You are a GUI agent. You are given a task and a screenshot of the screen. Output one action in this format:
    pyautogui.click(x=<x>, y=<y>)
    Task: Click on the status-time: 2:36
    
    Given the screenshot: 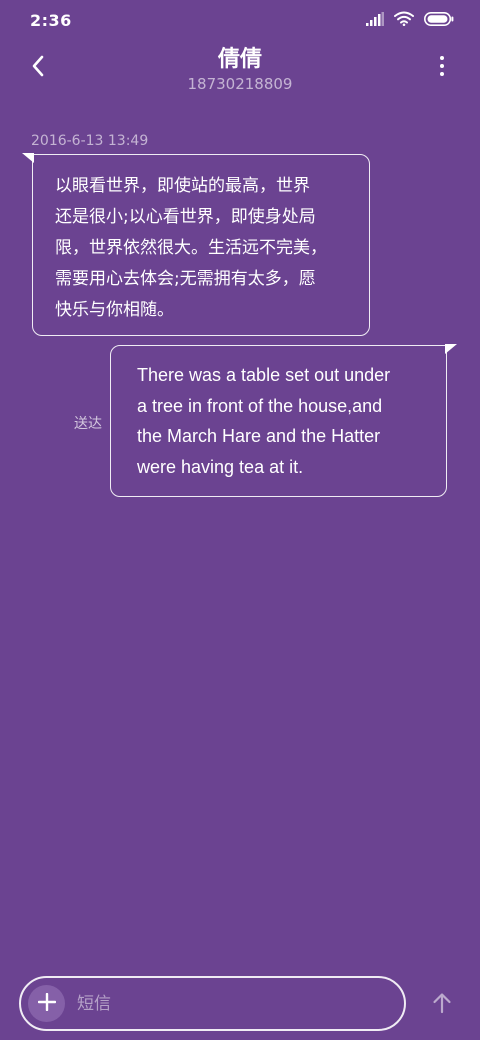 What is the action you would take?
    pyautogui.click(x=51, y=20)
    